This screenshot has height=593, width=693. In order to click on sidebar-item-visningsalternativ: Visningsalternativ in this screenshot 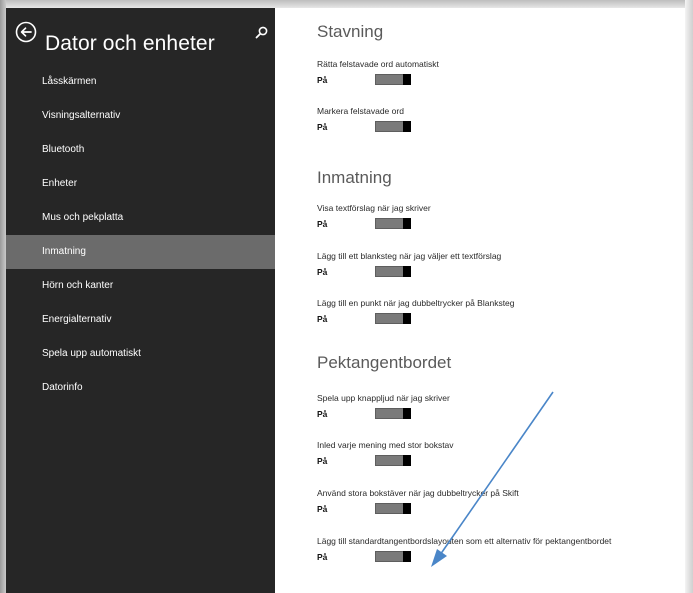, I will do `click(140, 116)`.